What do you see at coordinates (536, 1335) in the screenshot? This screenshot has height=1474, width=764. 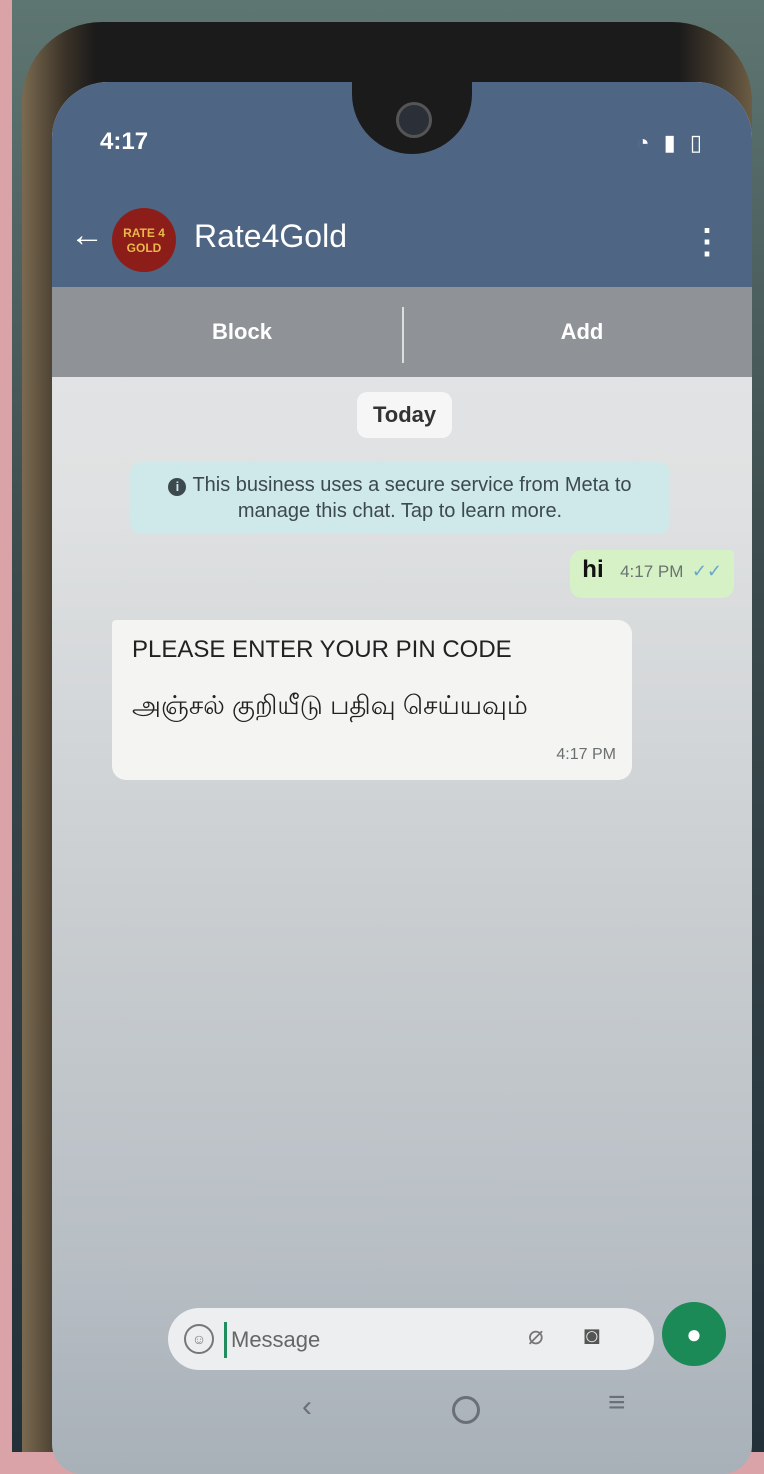 I see `attach-icon: ⌀` at bounding box center [536, 1335].